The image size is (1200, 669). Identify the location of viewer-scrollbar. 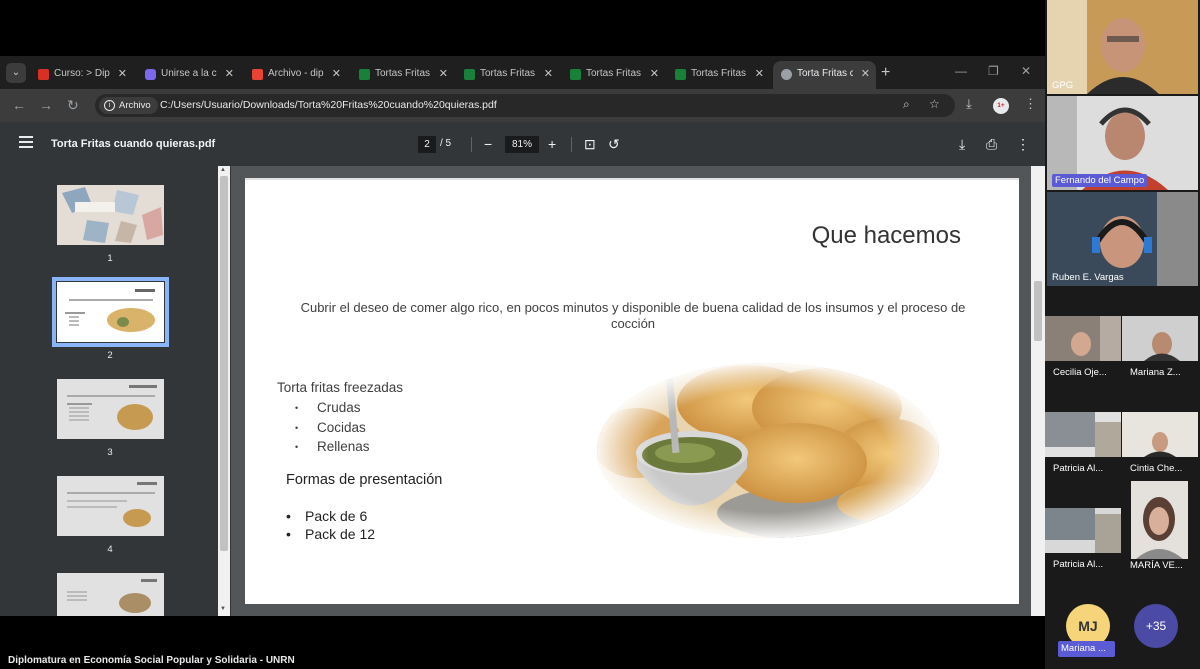
(1038, 391).